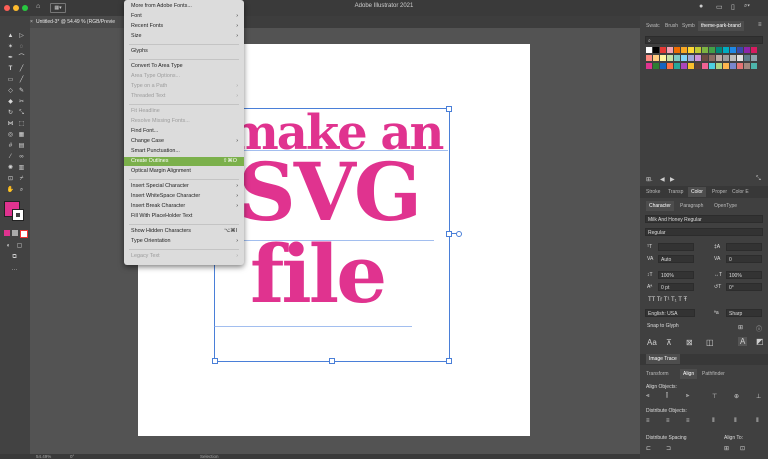  Describe the element at coordinates (10, 113) in the screenshot. I see `rotate-tool-icon: ↻` at that location.